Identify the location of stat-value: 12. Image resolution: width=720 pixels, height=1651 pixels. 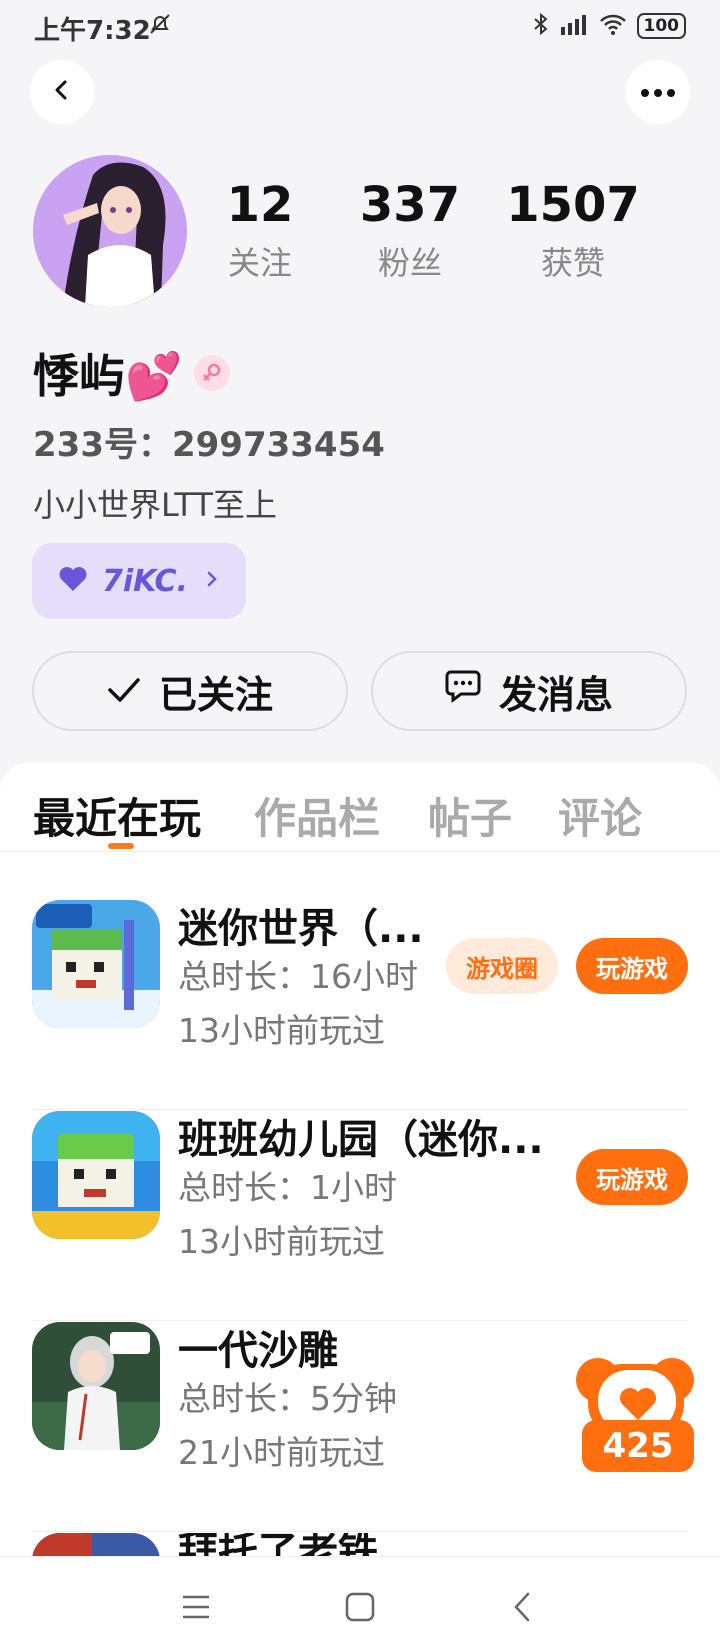
(260, 205).